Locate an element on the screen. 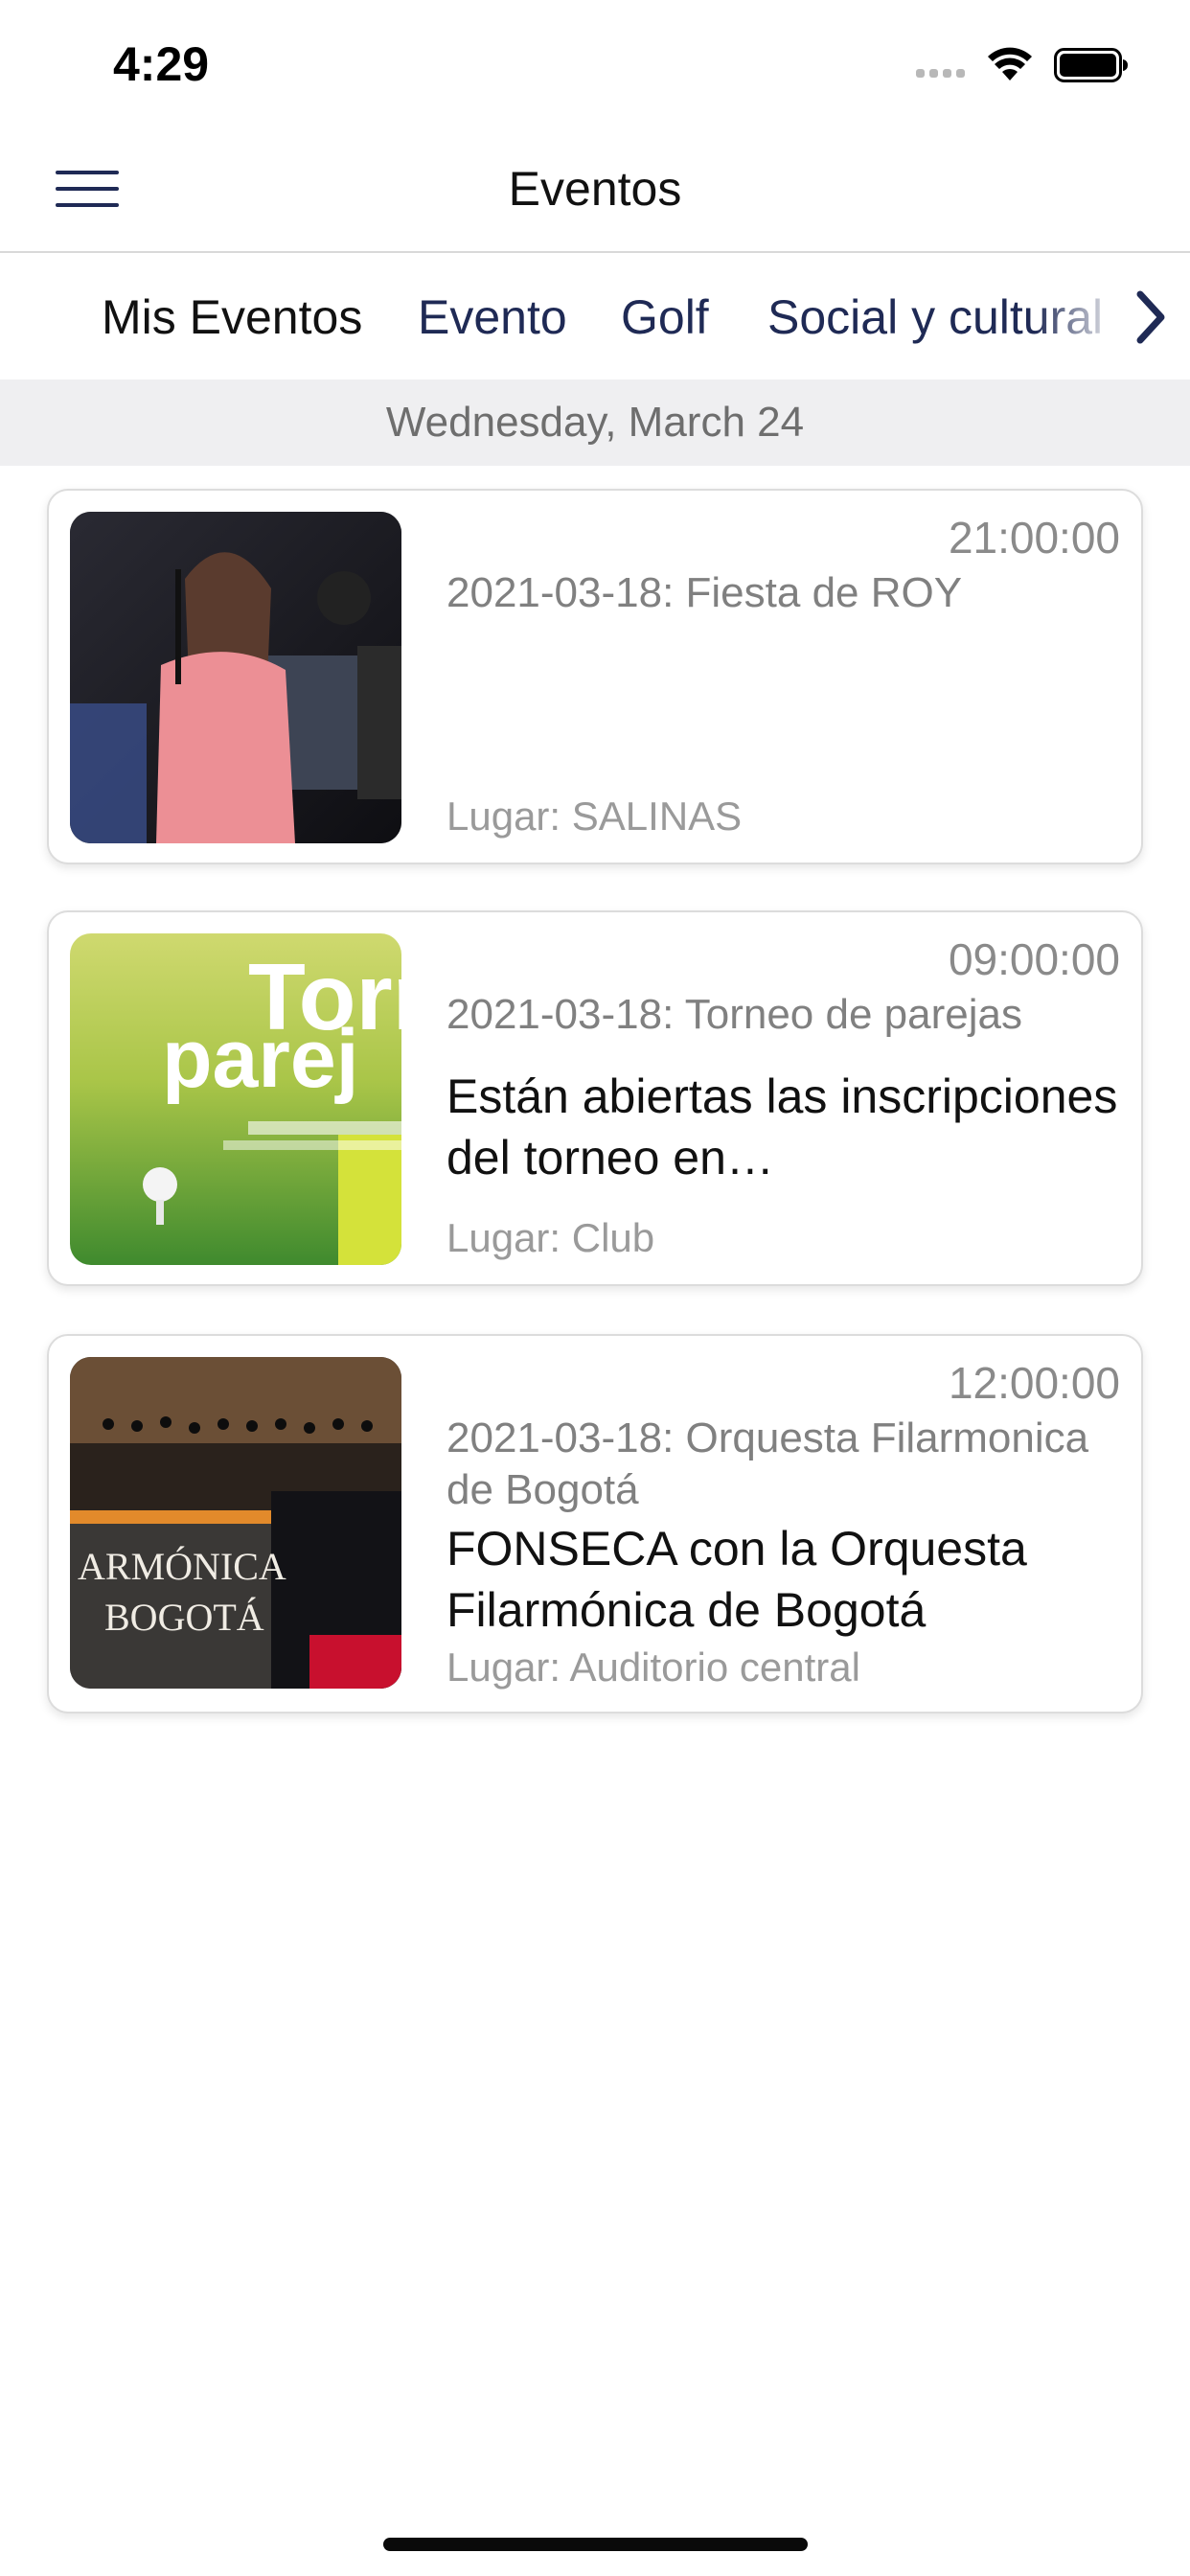  tab-mis-eventos: Mis Eventos is located at coordinates (232, 317).